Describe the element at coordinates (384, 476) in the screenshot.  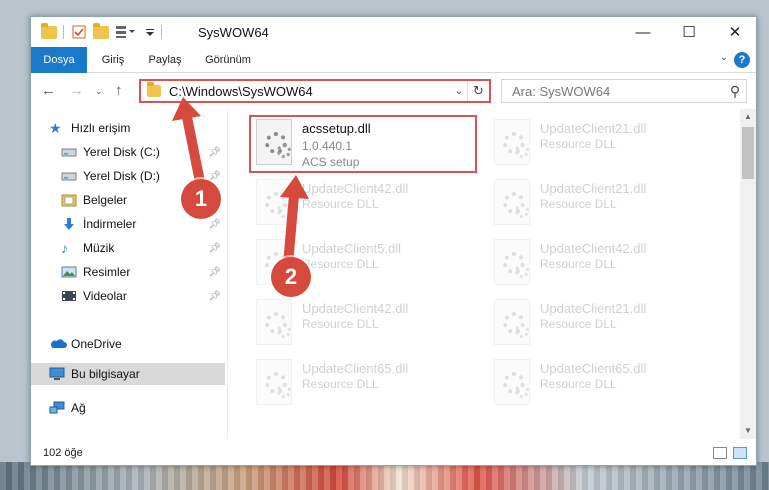
I see `desktop-wallpaper` at that location.